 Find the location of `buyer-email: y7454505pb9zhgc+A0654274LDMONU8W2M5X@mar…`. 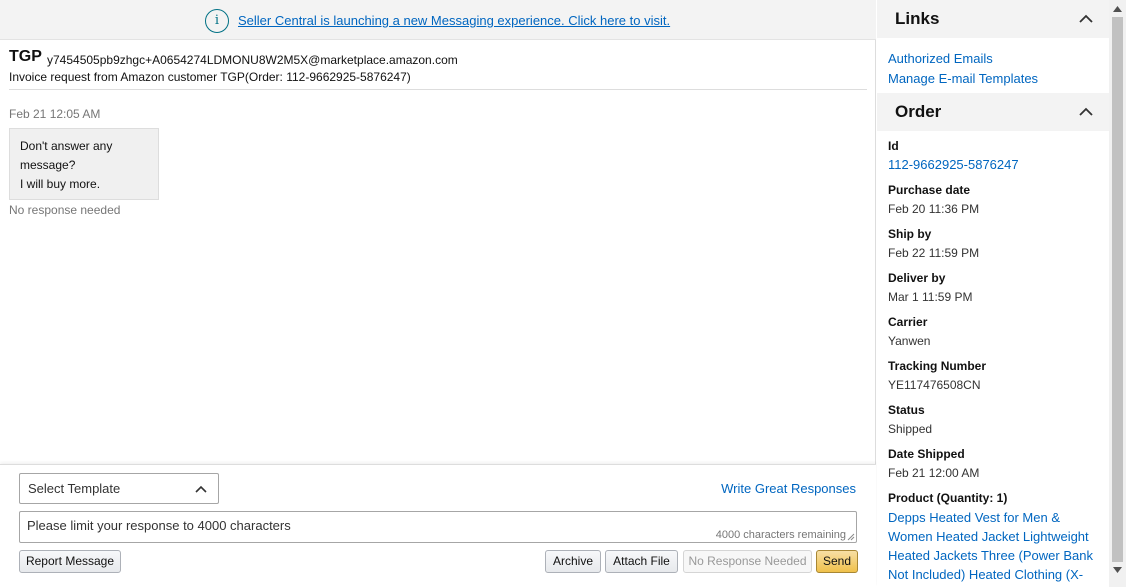

buyer-email: y7454505pb9zhgc+A0654274LDMONU8W2M5X@mar… is located at coordinates (252, 60).